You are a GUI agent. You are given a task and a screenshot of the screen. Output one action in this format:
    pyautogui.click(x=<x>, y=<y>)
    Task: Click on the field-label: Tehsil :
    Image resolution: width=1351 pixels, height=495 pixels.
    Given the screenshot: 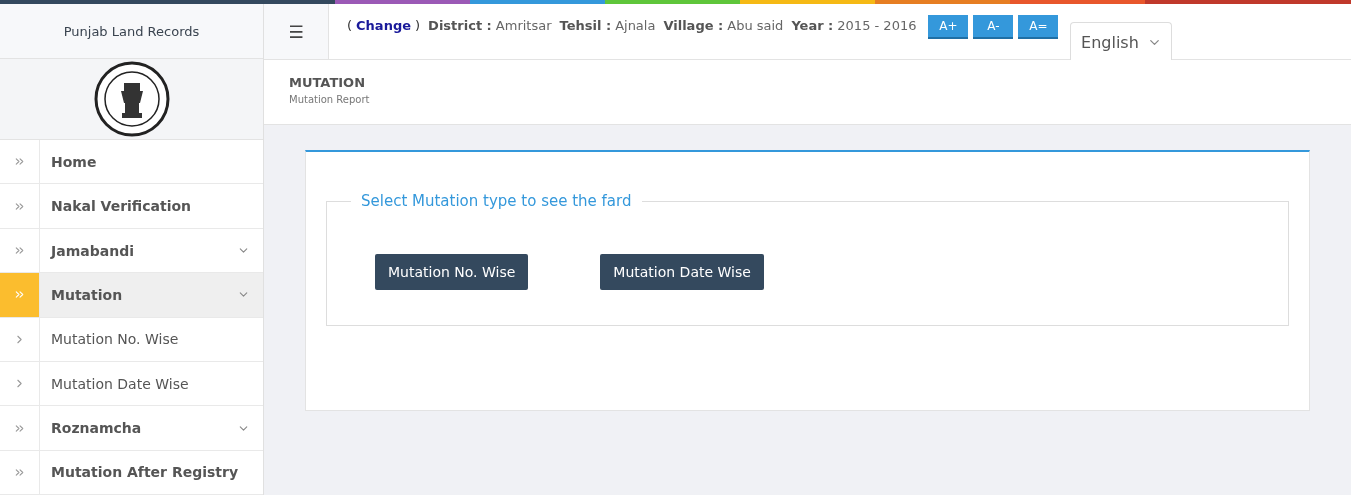 What is the action you would take?
    pyautogui.click(x=585, y=25)
    